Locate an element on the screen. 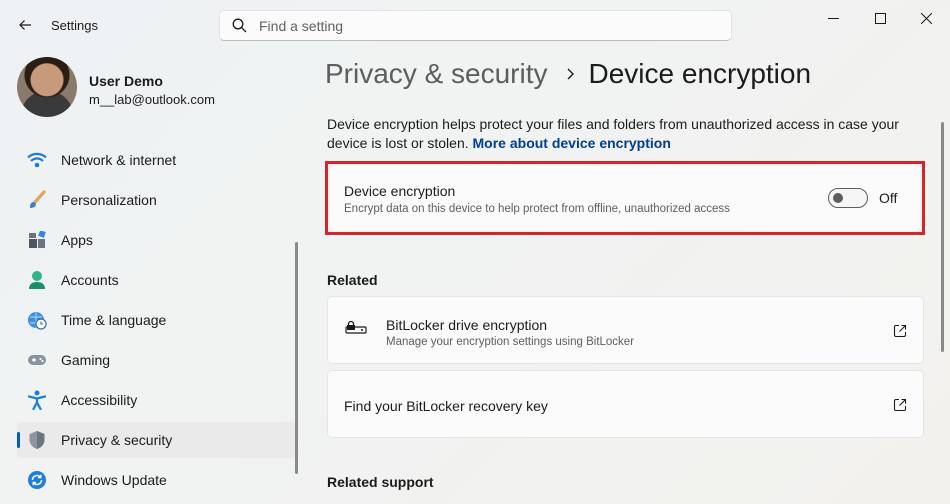 This screenshot has height=504, width=950. sidebar-item-windows-update: Windows Update is located at coordinates (156, 480).